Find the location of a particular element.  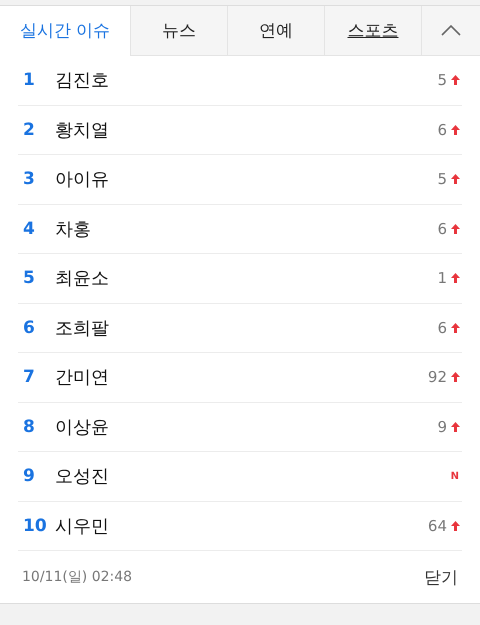

keyword-link: 시우민 is located at coordinates (241, 526).